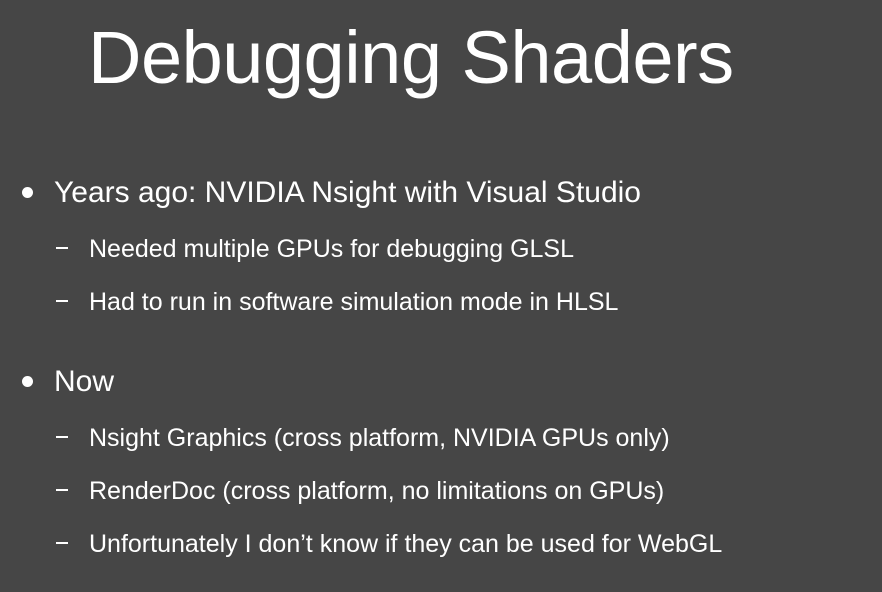 The width and height of the screenshot is (882, 592). I want to click on bullet-item: Now, so click(441, 382).